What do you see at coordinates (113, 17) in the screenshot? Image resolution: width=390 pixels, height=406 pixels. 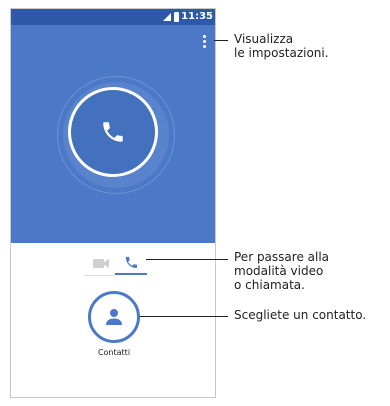 I see `status-bar: 11:35` at bounding box center [113, 17].